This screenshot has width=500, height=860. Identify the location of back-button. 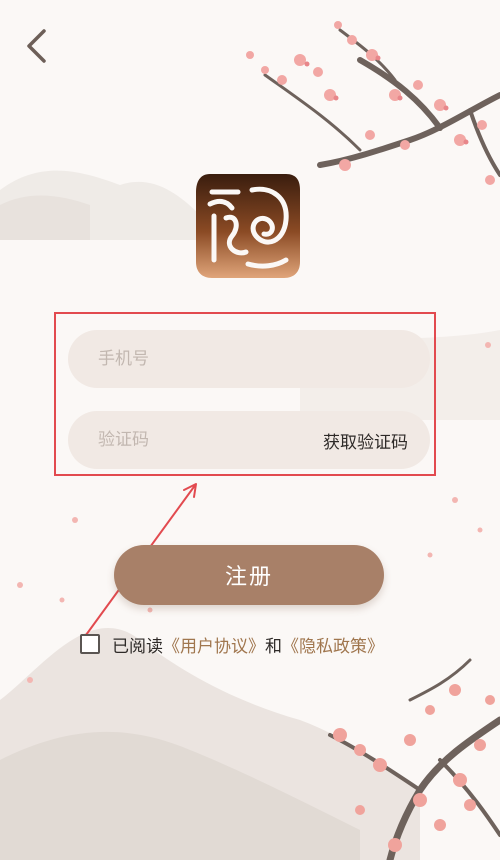
(36, 46).